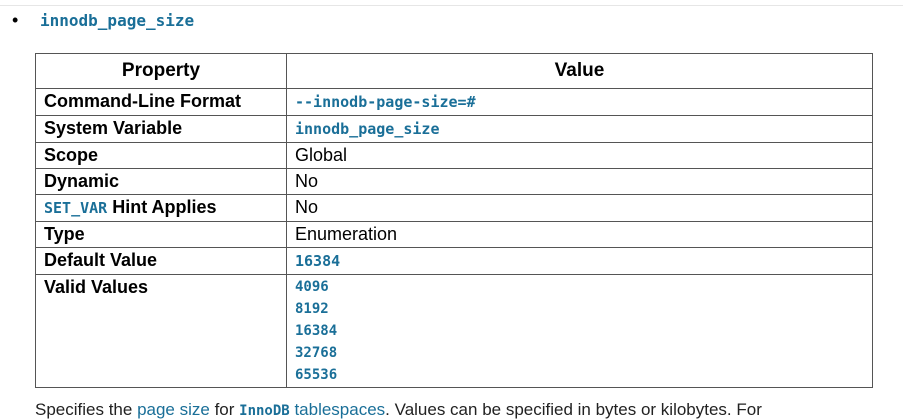  What do you see at coordinates (316, 353) in the screenshot?
I see `valid-value-item: 32768` at bounding box center [316, 353].